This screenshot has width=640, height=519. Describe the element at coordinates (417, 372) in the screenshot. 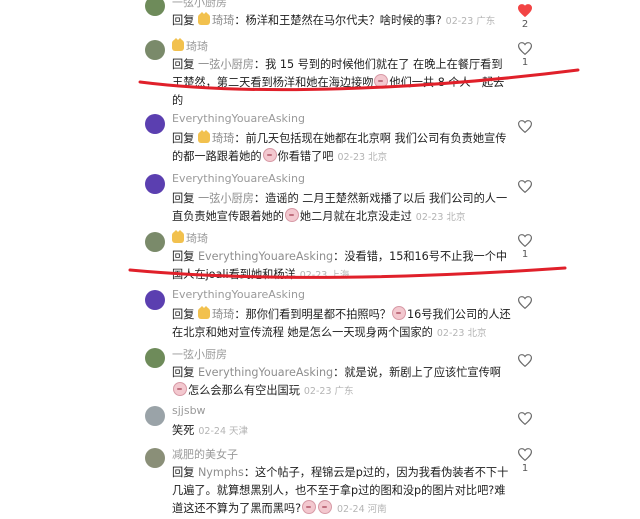

I see `text-segment: ：就是说，新剧上了应该忙宣传啊` at that location.